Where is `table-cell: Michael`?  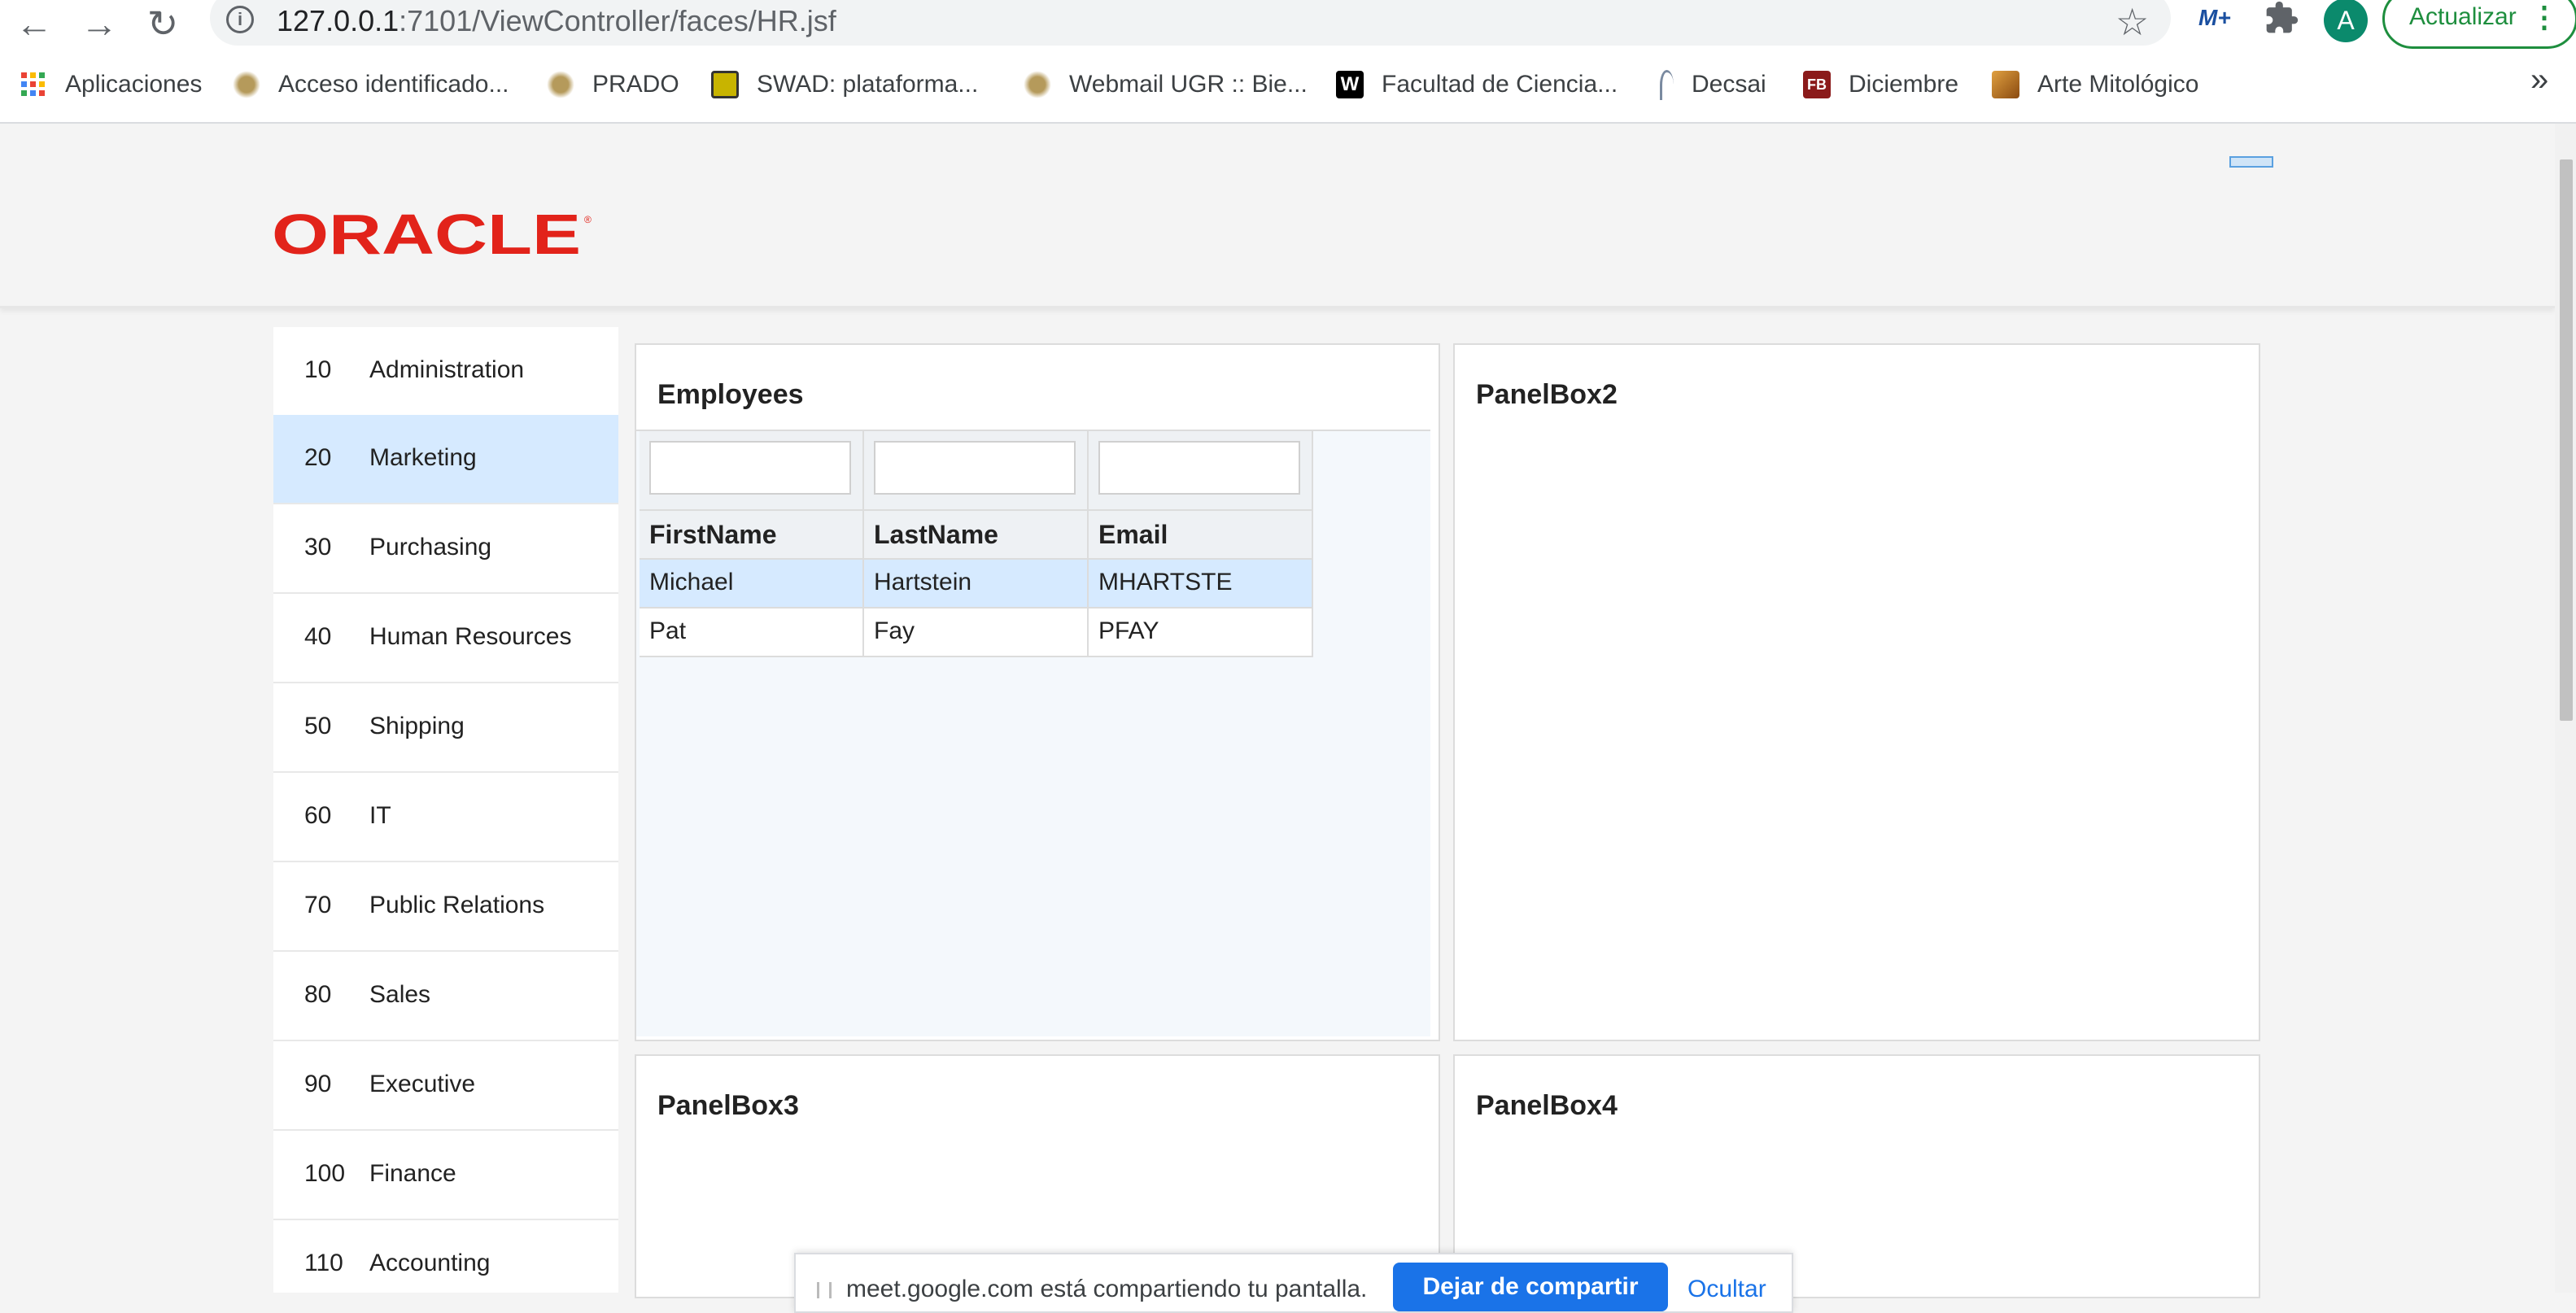 table-cell: Michael is located at coordinates (752, 582).